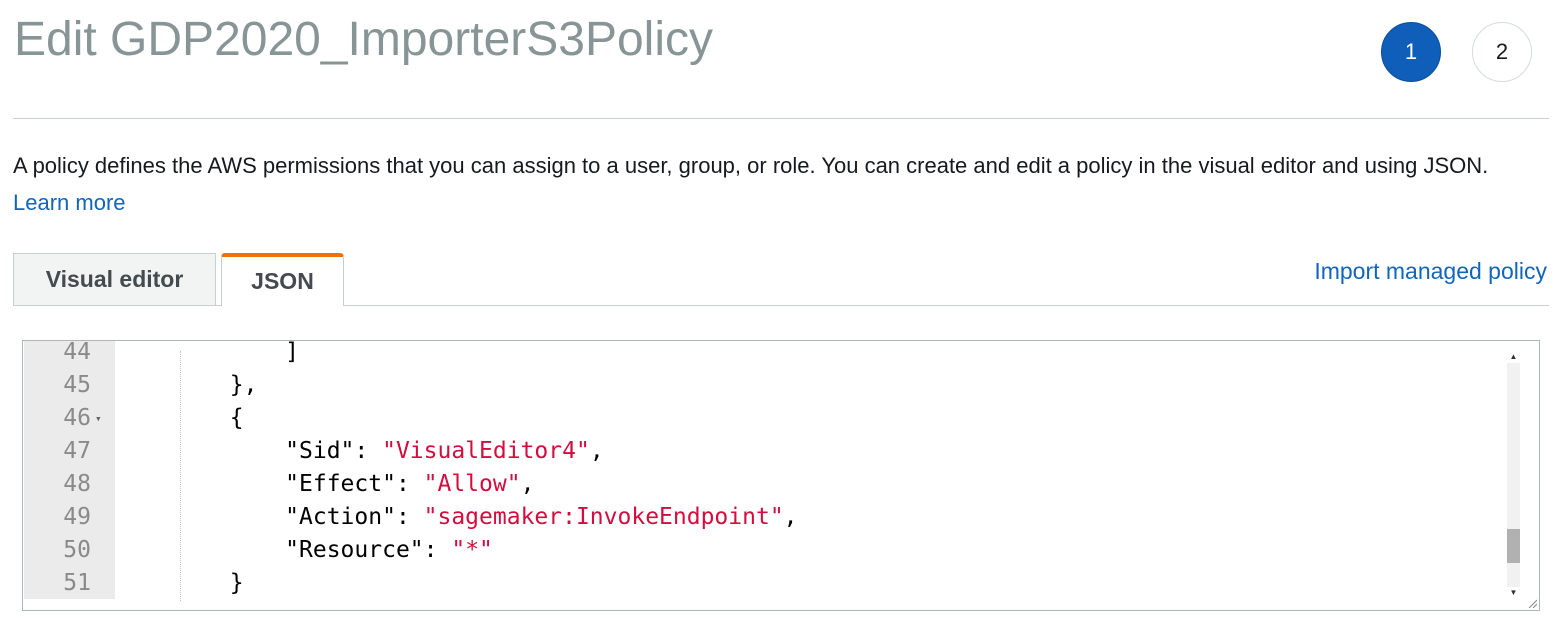  What do you see at coordinates (1513, 475) in the screenshot?
I see `editor-scrollbar: ▲ ▼` at bounding box center [1513, 475].